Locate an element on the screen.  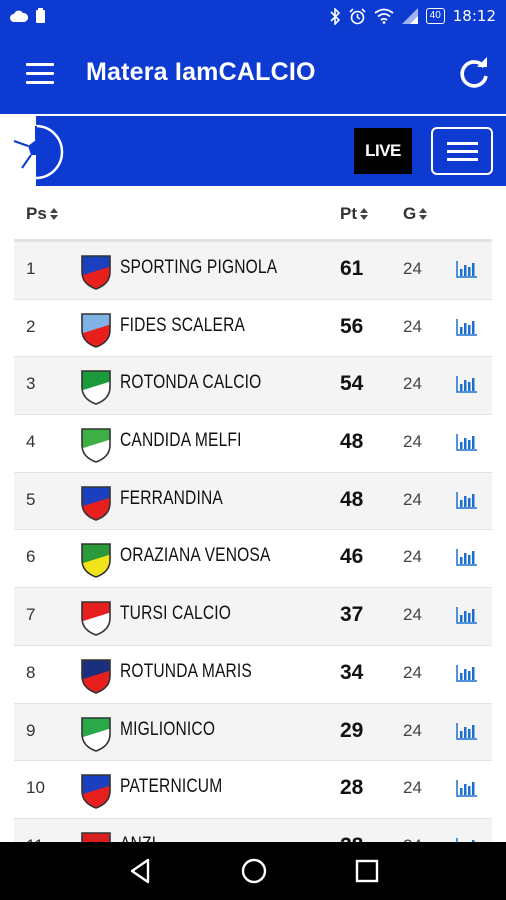
column-position-label: Ps is located at coordinates (36, 213).